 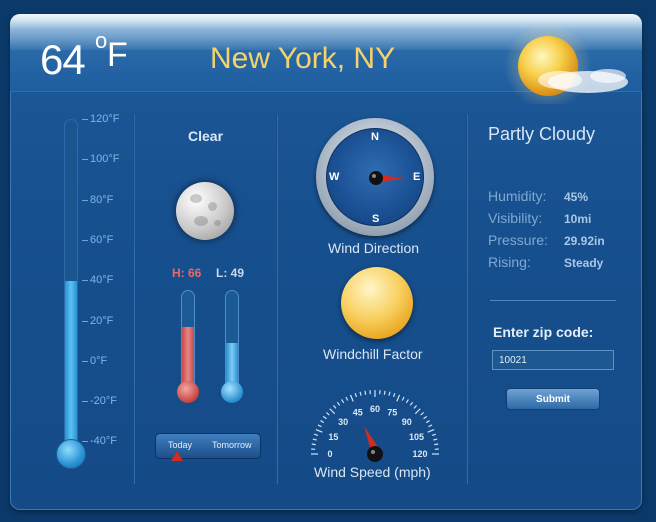 I want to click on stat-value: Steady, so click(x=584, y=263).